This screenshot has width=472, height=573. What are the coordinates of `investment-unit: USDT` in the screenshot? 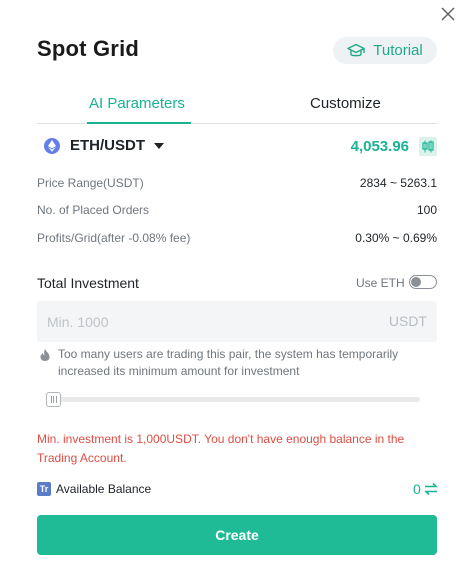 It's located at (407, 321).